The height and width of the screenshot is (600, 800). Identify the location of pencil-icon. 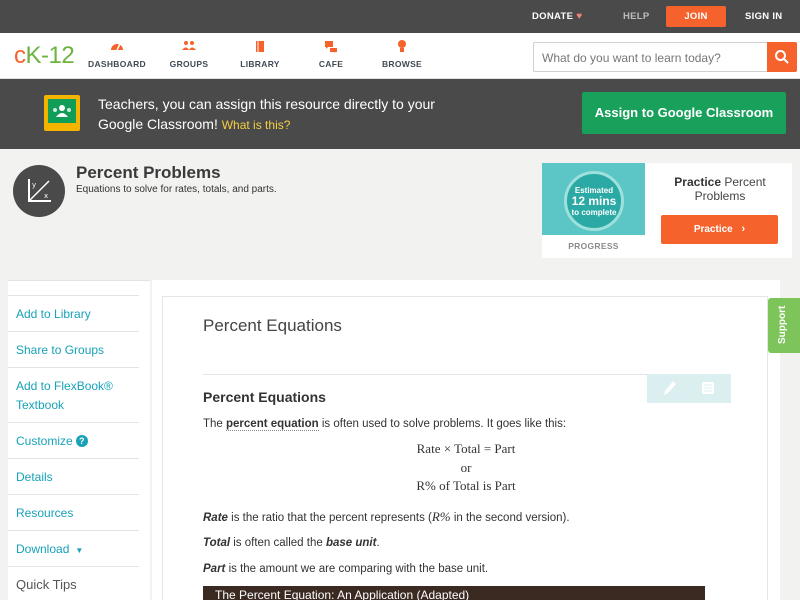
(670, 388).